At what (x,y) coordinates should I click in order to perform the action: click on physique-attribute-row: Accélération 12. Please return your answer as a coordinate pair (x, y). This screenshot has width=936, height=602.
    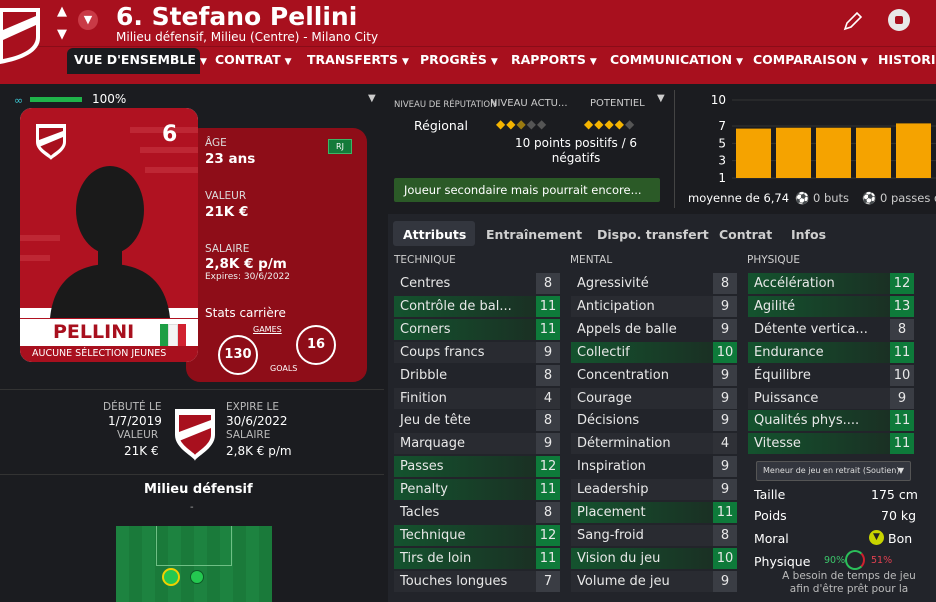
    Looking at the image, I should click on (831, 283).